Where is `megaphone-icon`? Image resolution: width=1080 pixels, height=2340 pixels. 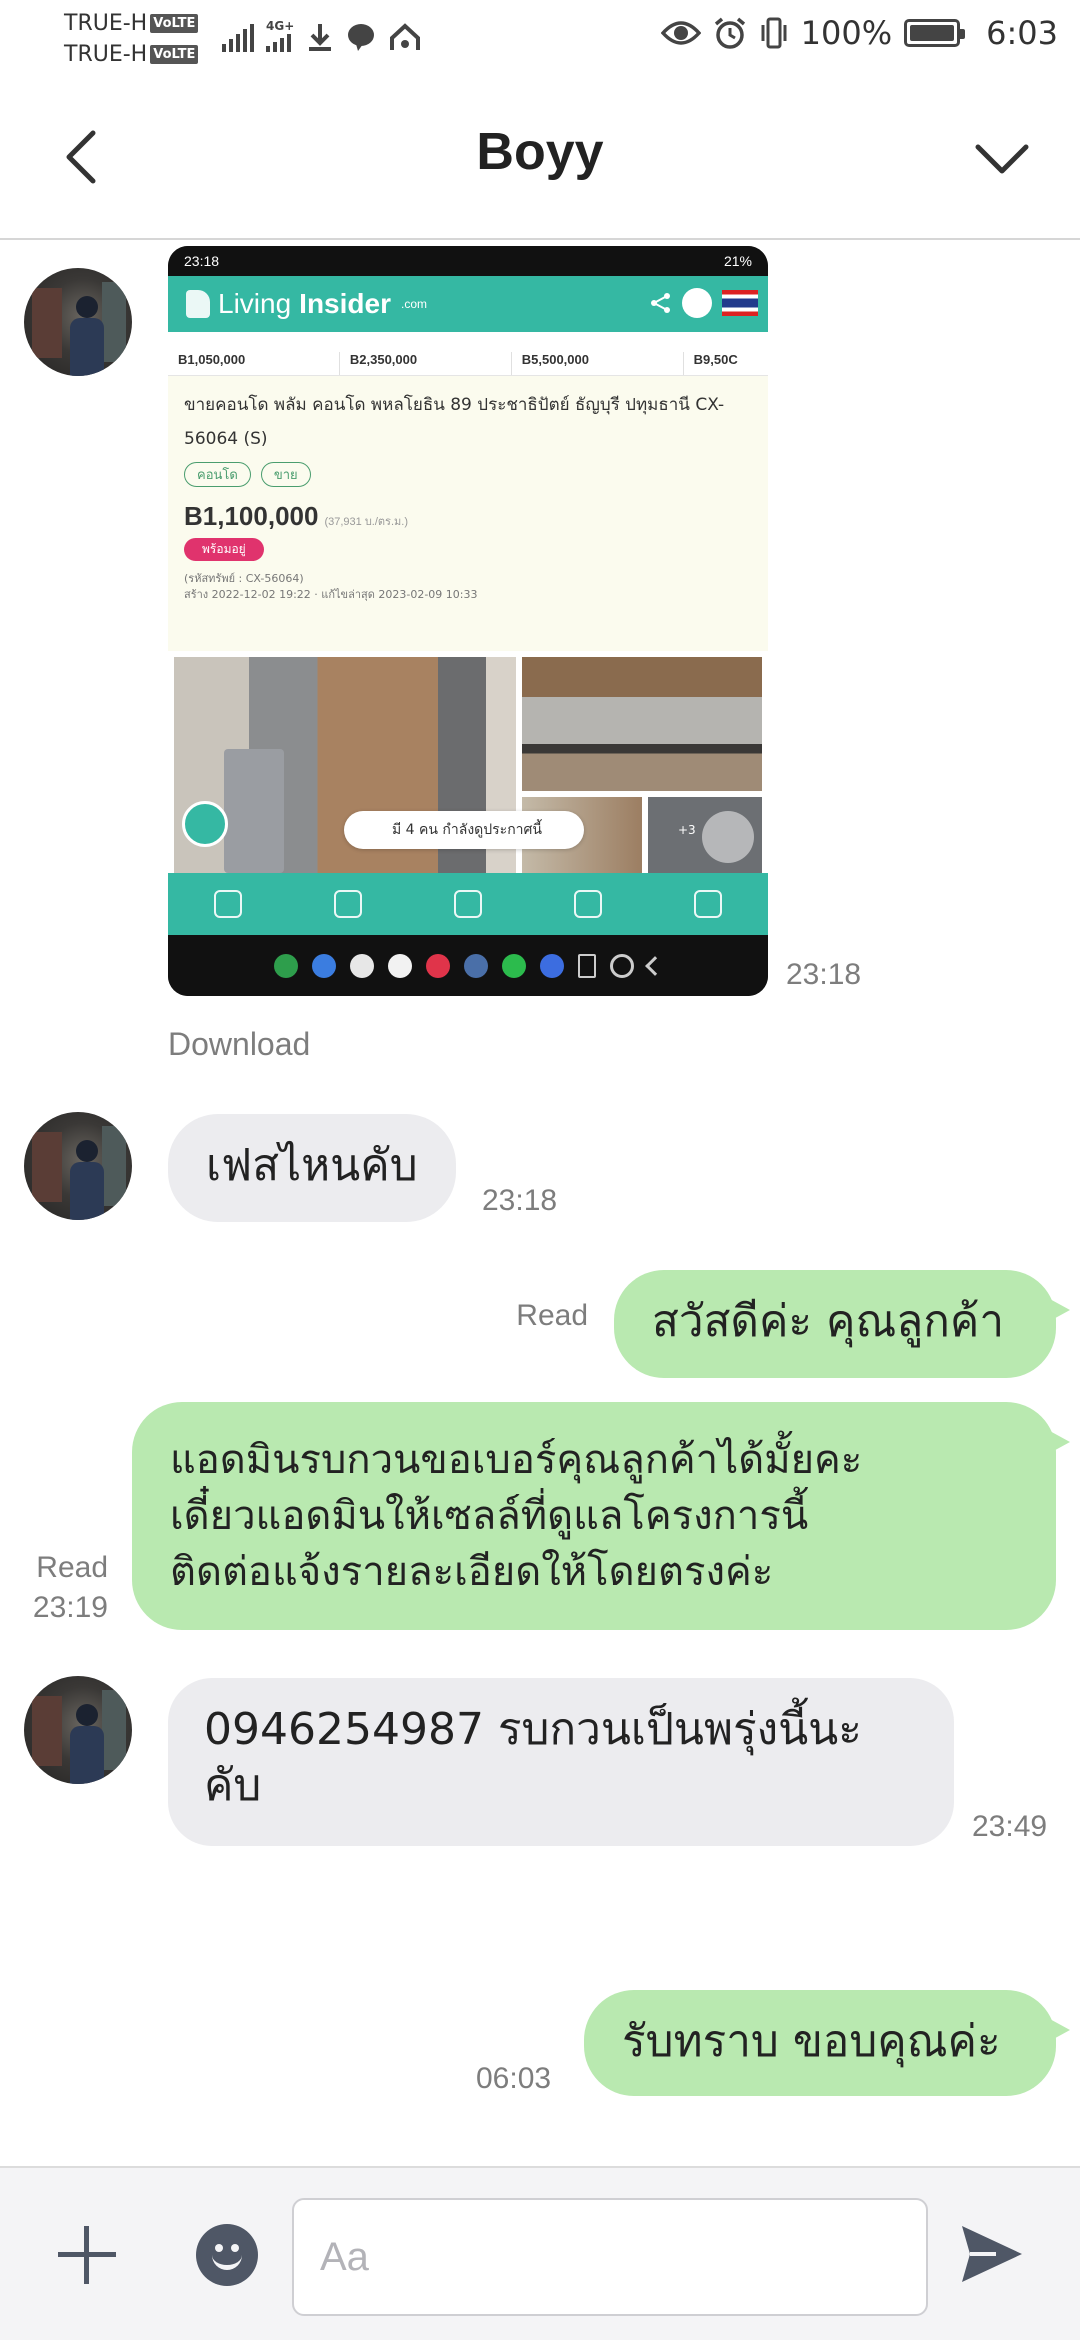 megaphone-icon is located at coordinates (588, 904).